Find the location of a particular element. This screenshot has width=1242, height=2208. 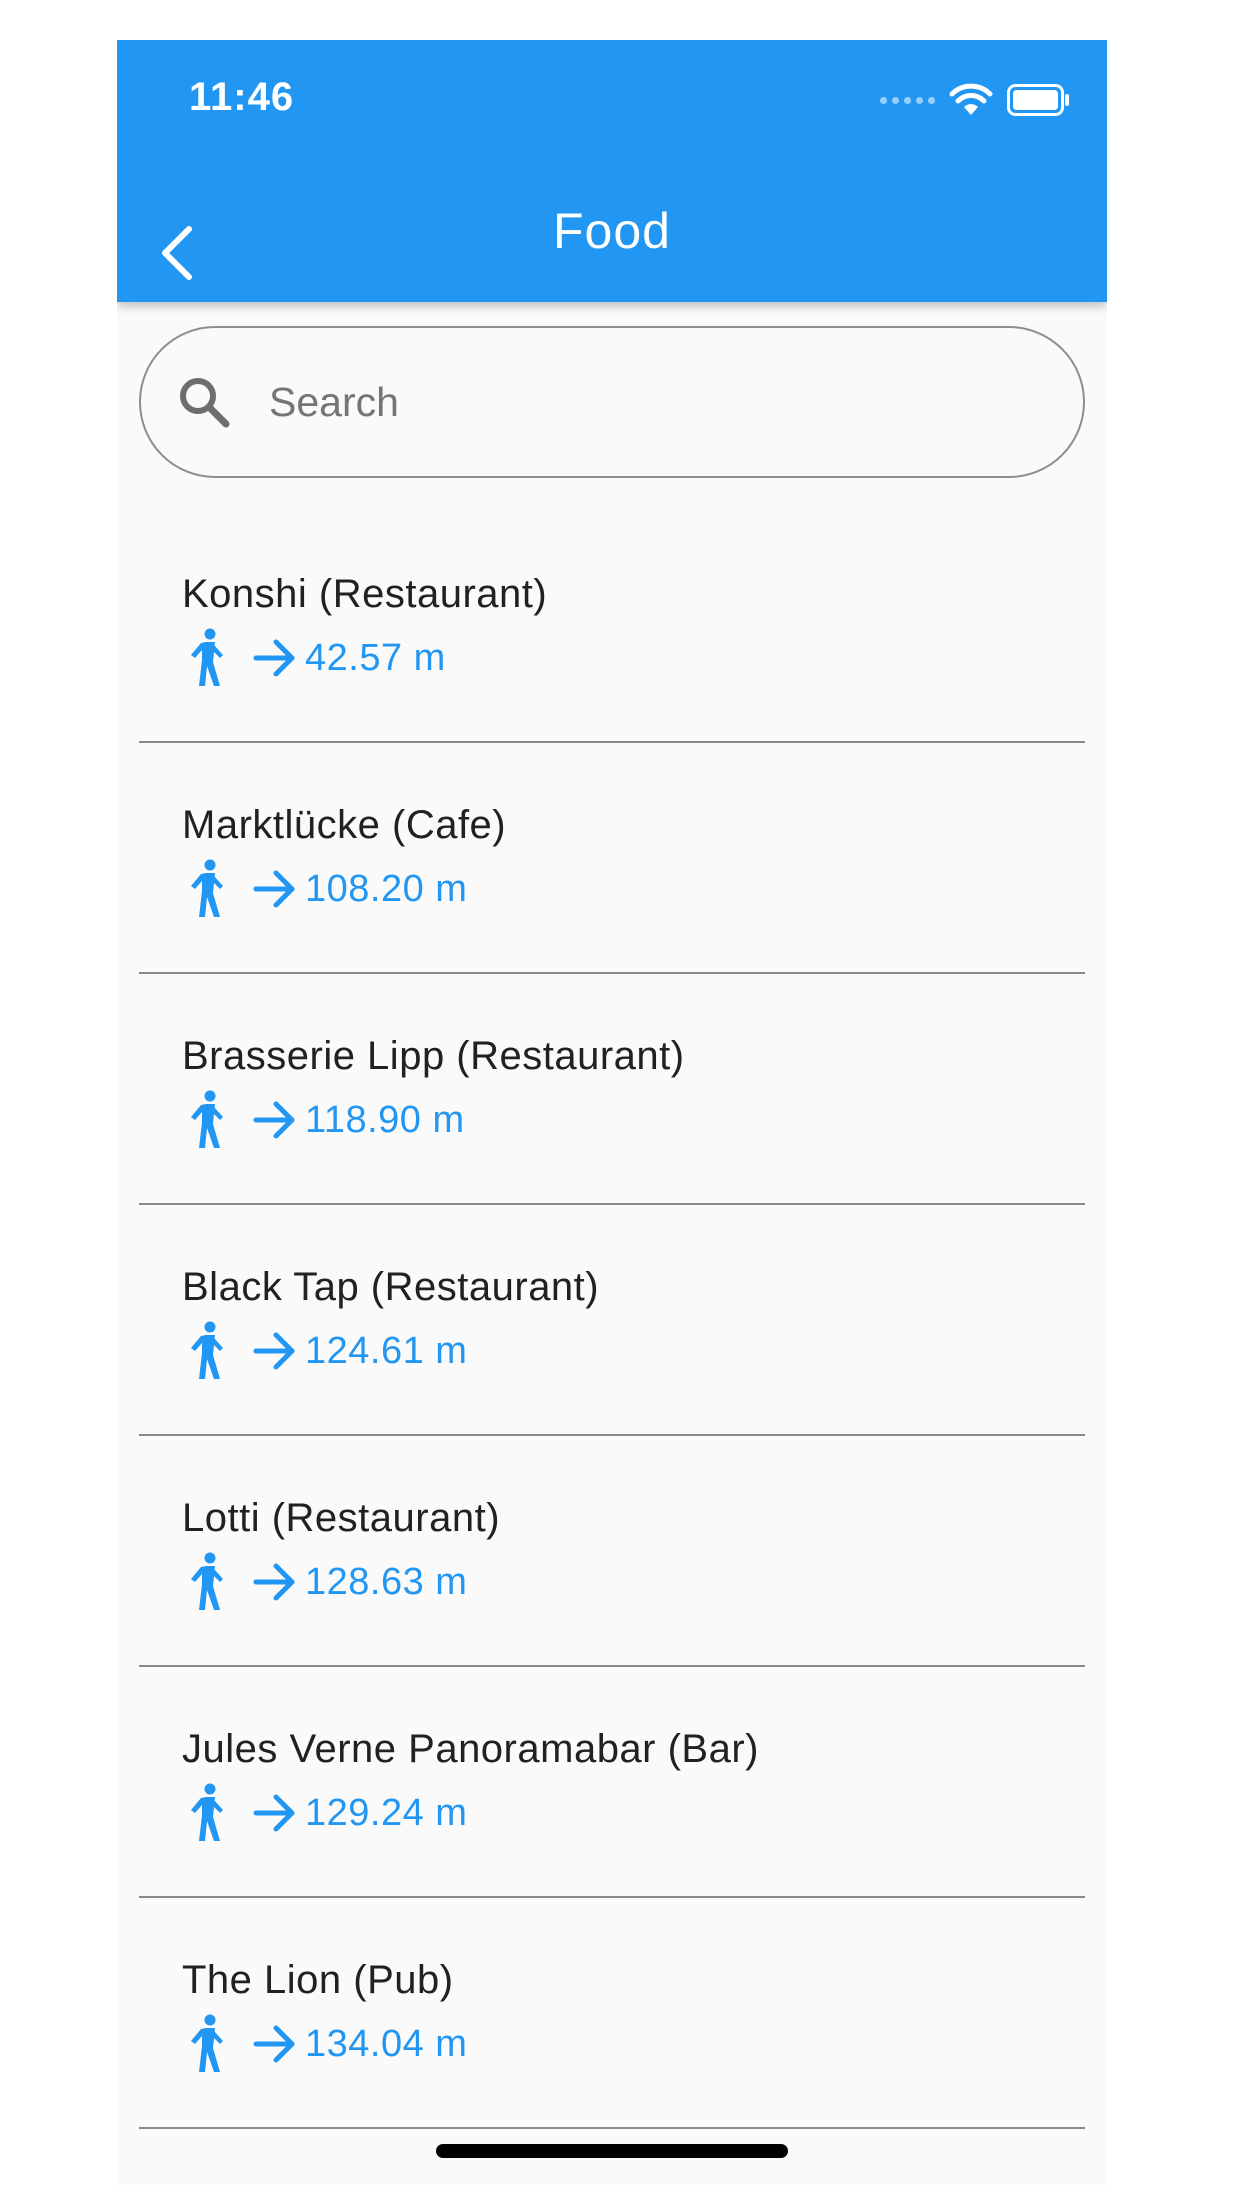

place-name: Black Tap (Restaurant) is located at coordinates (391, 1287).